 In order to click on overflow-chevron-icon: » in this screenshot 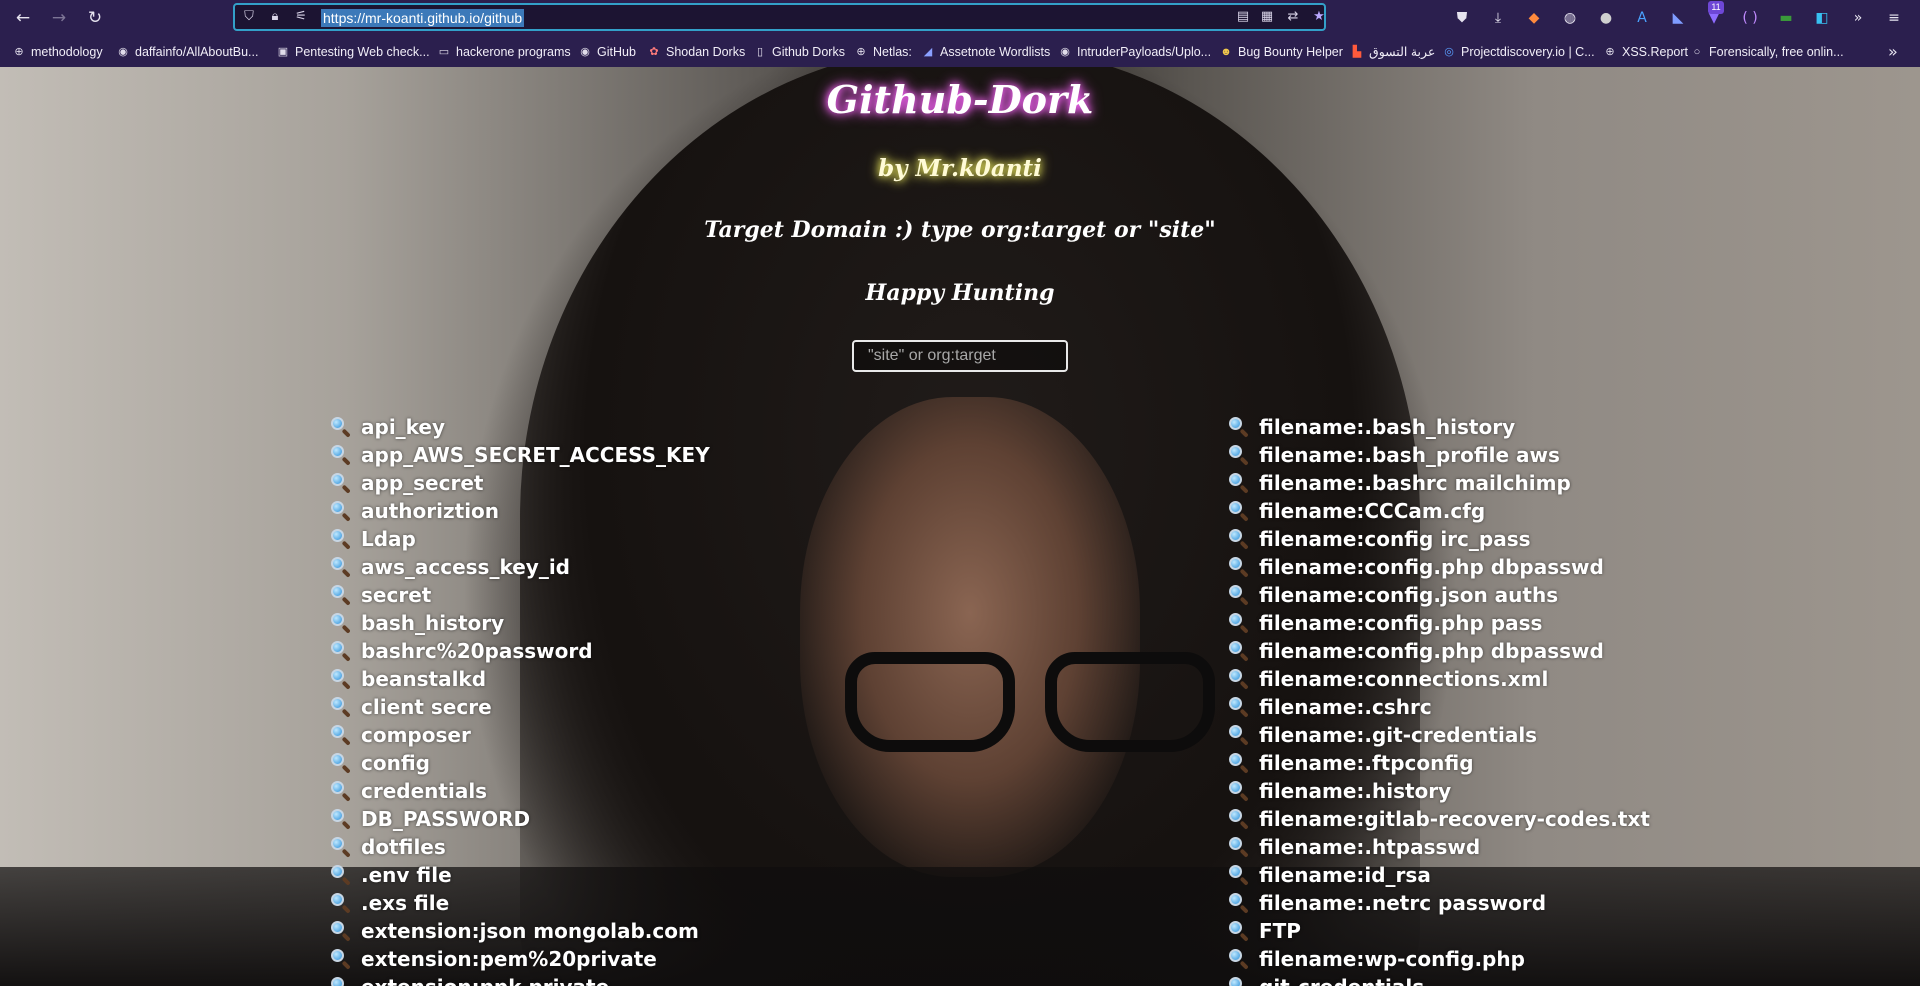, I will do `click(1858, 18)`.